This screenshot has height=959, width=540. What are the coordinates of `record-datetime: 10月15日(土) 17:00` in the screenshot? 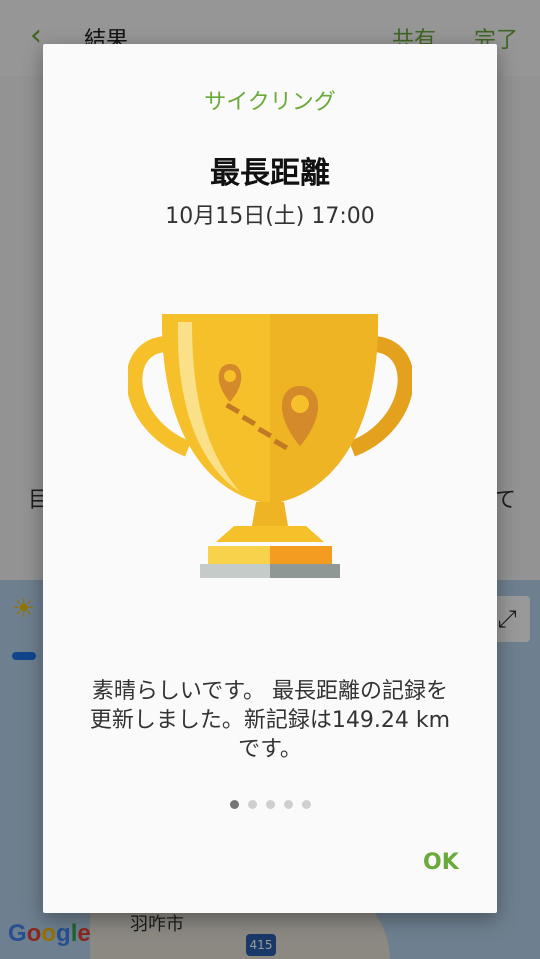 It's located at (270, 216).